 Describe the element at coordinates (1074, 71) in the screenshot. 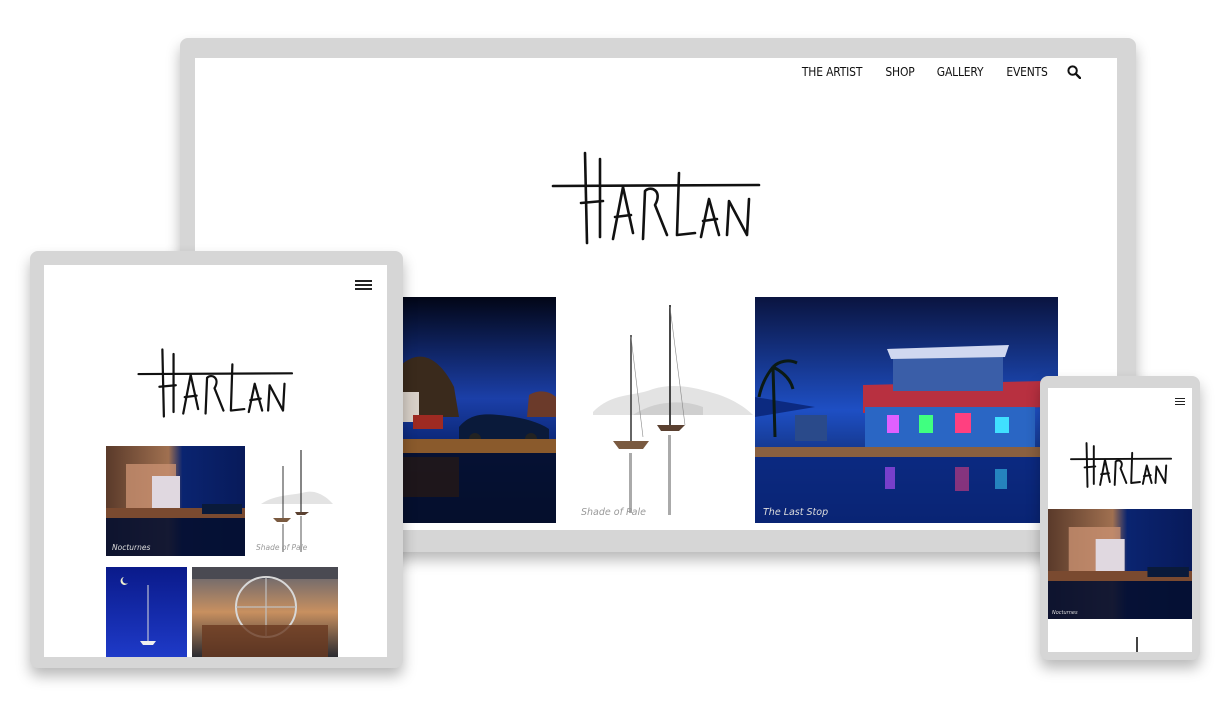

I see `search-icon` at that location.